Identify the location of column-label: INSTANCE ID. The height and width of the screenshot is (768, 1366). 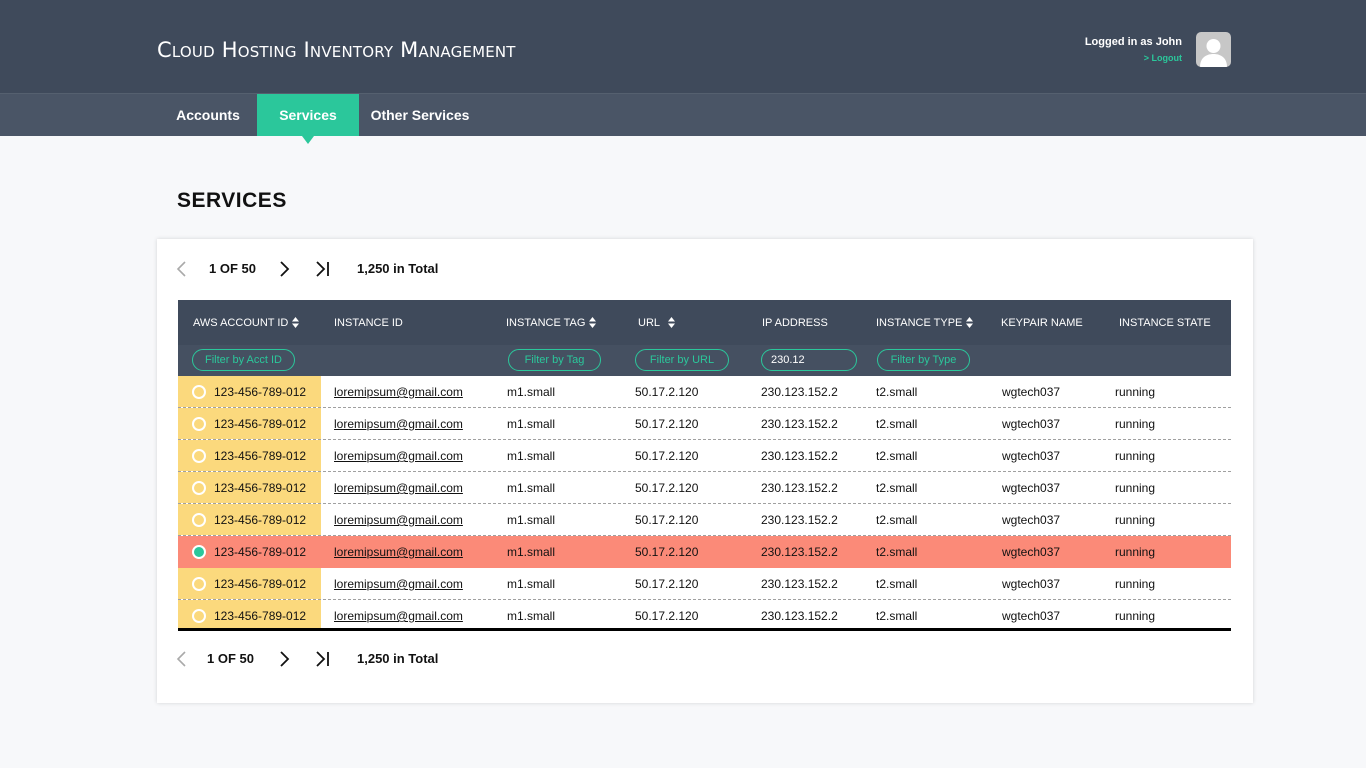
(368, 323).